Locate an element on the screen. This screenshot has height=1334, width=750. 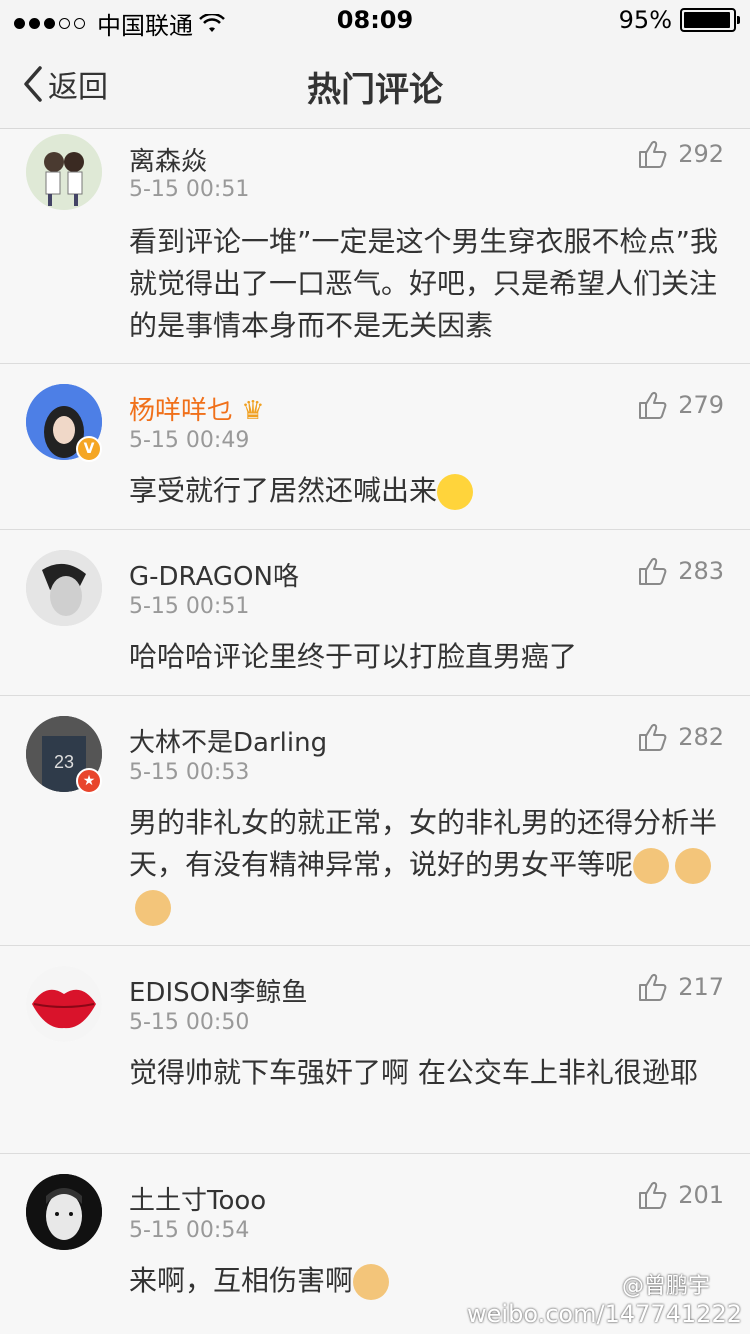
like-count: 279 is located at coordinates (701, 405).